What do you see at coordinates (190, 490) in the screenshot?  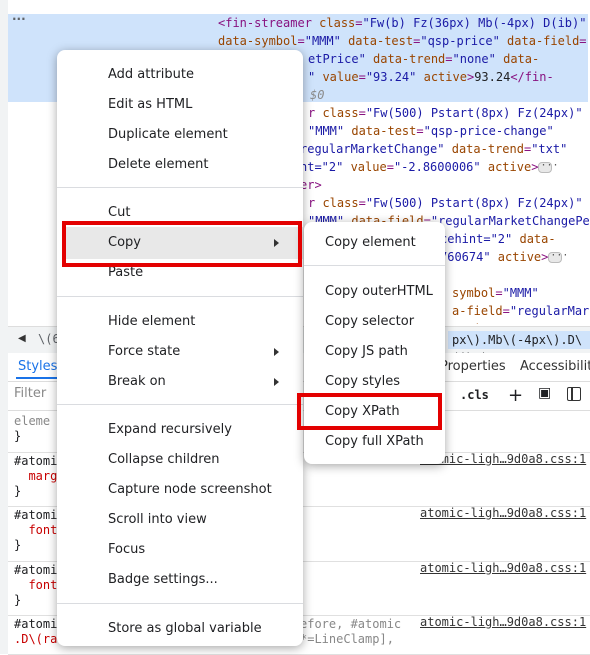 I see `menu-item-capture-node-screenshot: Capture node screenshot` at bounding box center [190, 490].